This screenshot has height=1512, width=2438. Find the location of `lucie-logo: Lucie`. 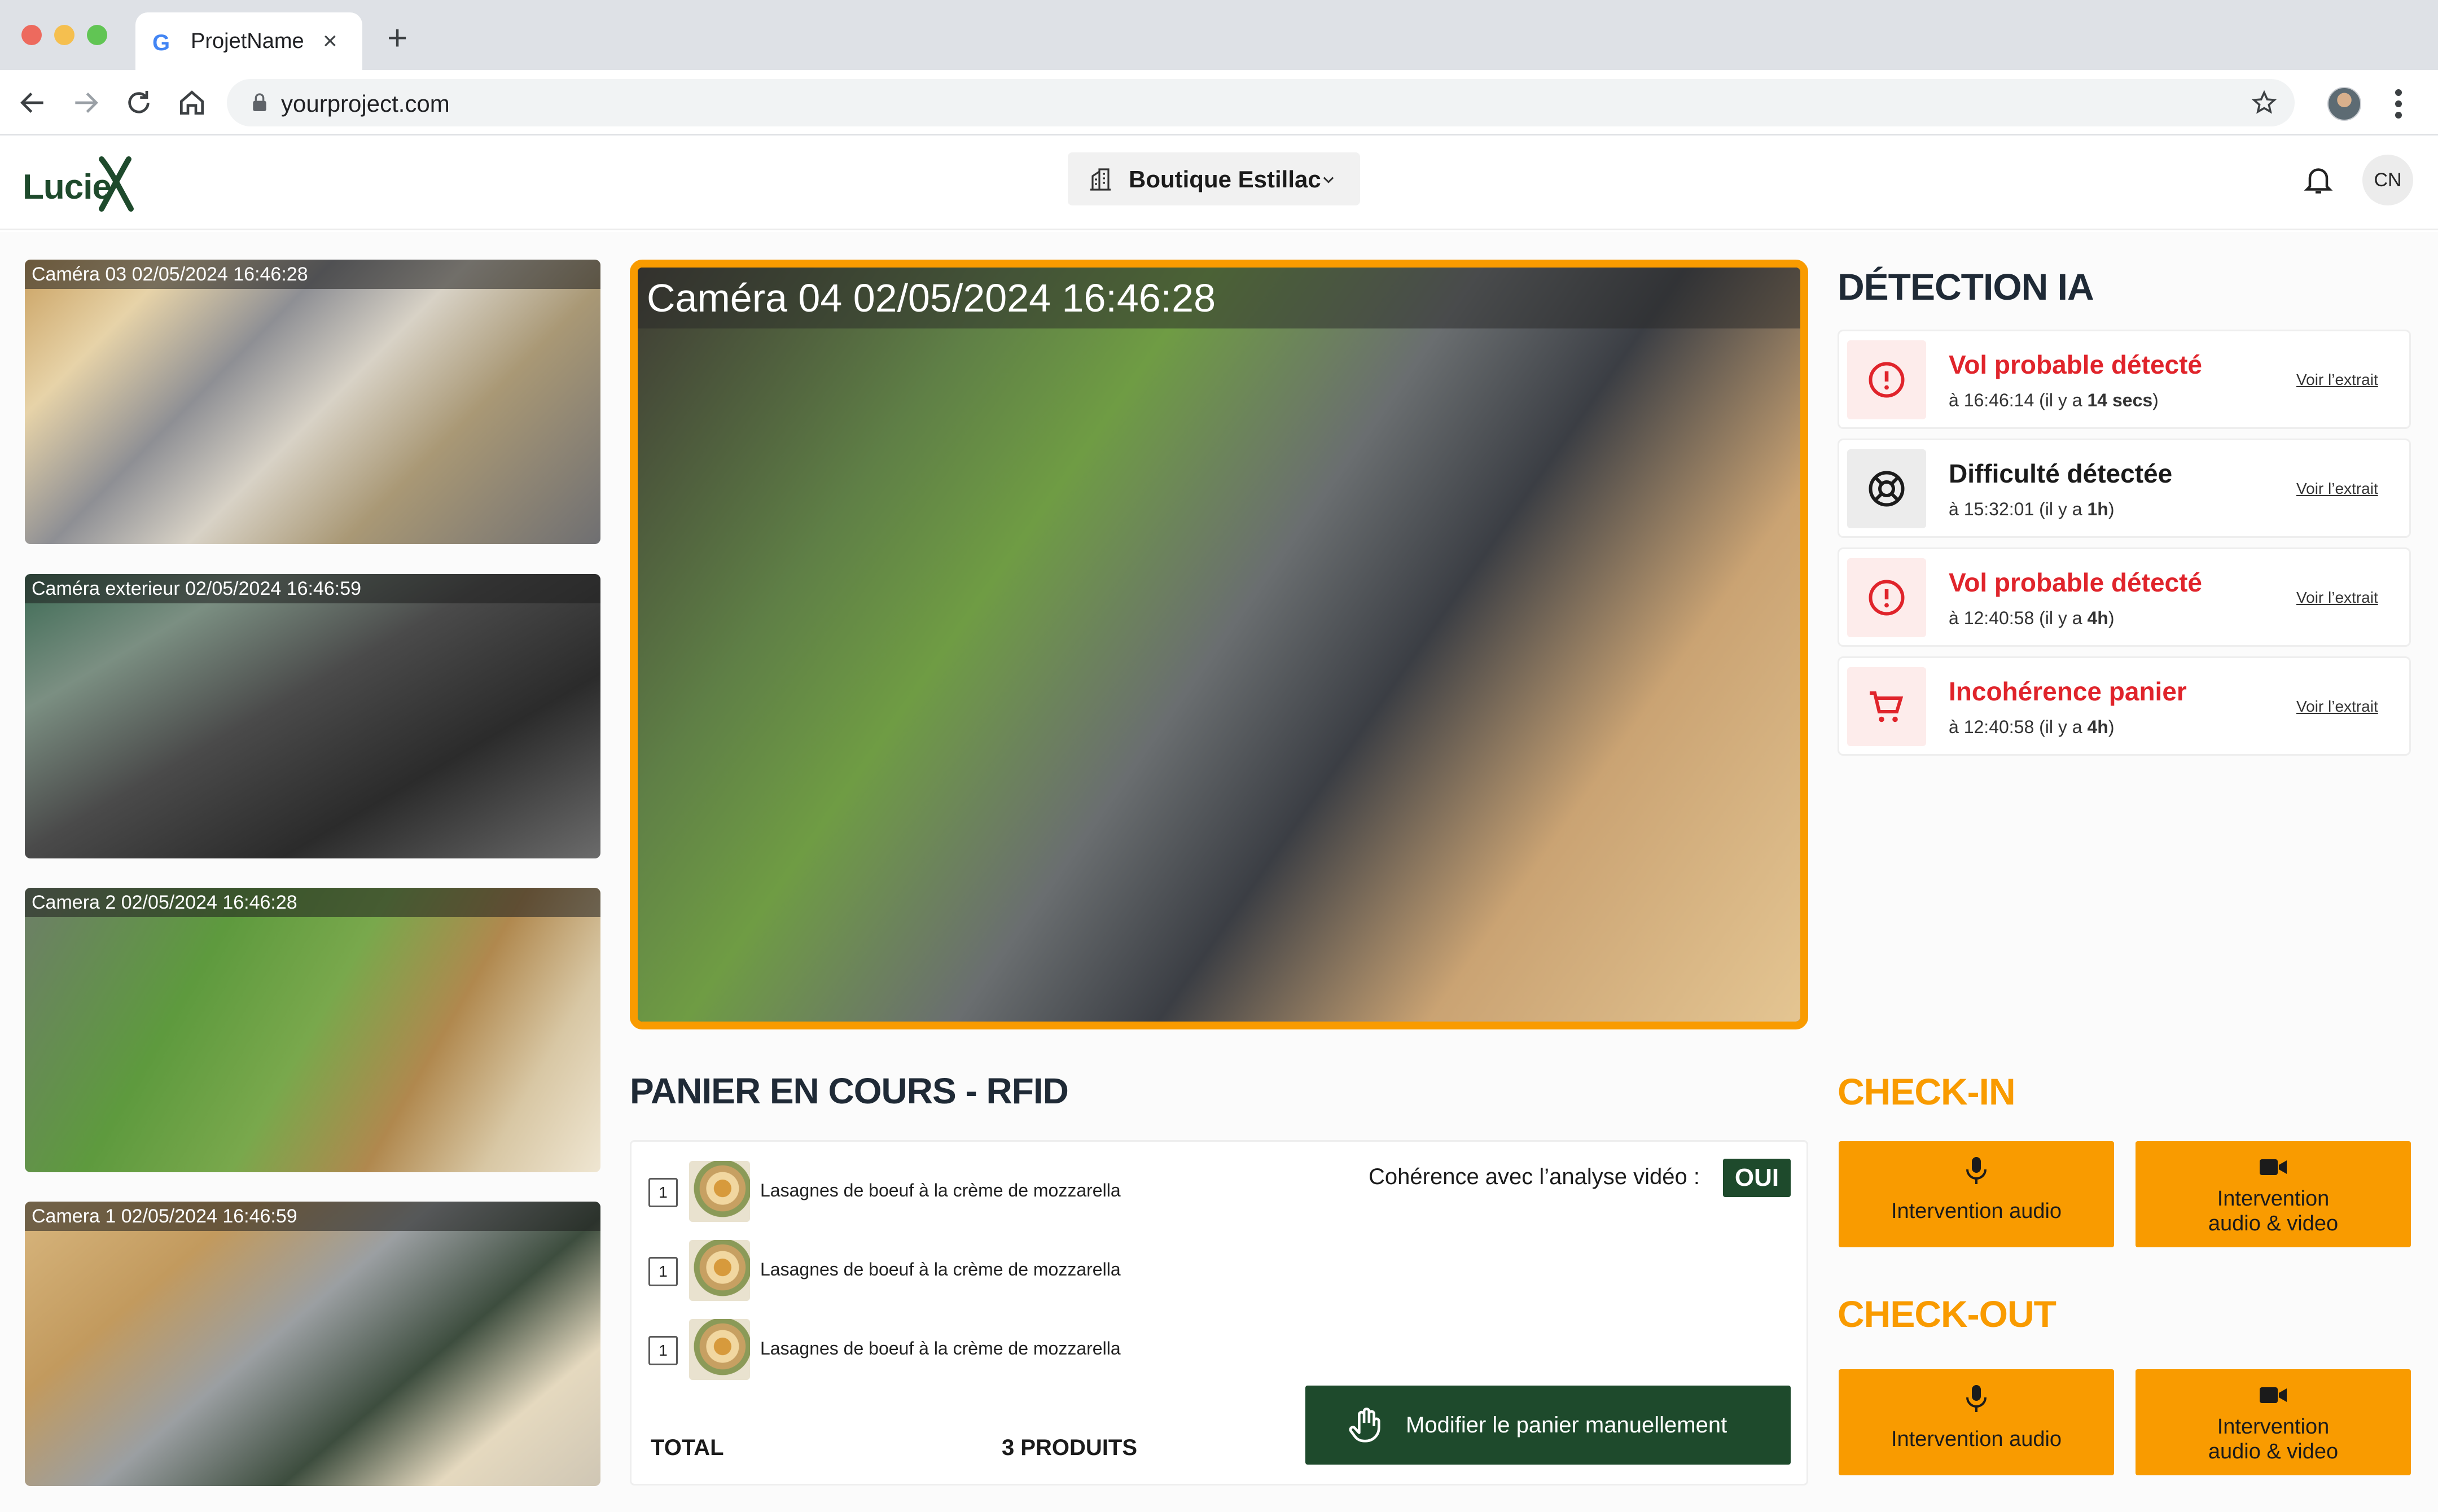

lucie-logo: Lucie is located at coordinates (79, 182).